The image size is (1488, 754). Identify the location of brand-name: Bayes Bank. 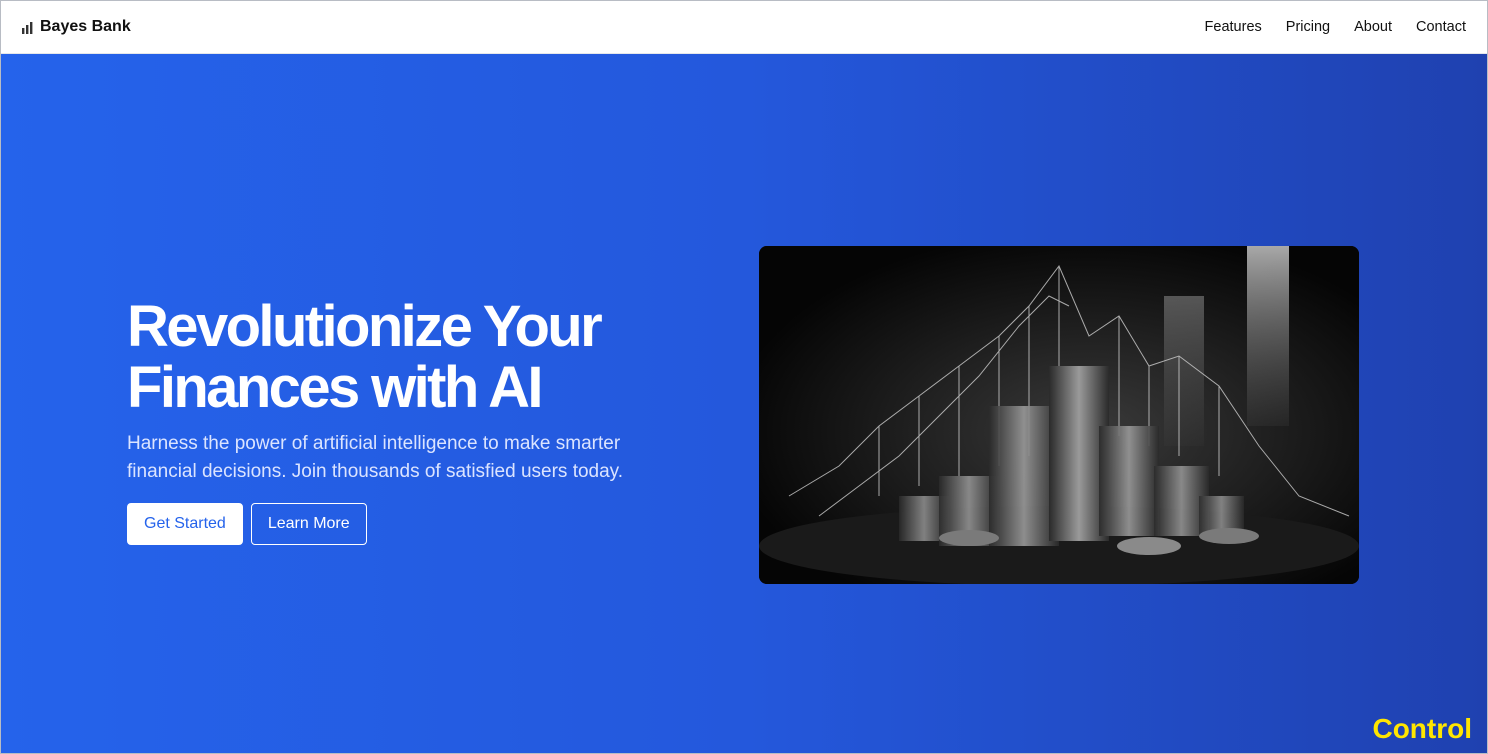
(85, 26).